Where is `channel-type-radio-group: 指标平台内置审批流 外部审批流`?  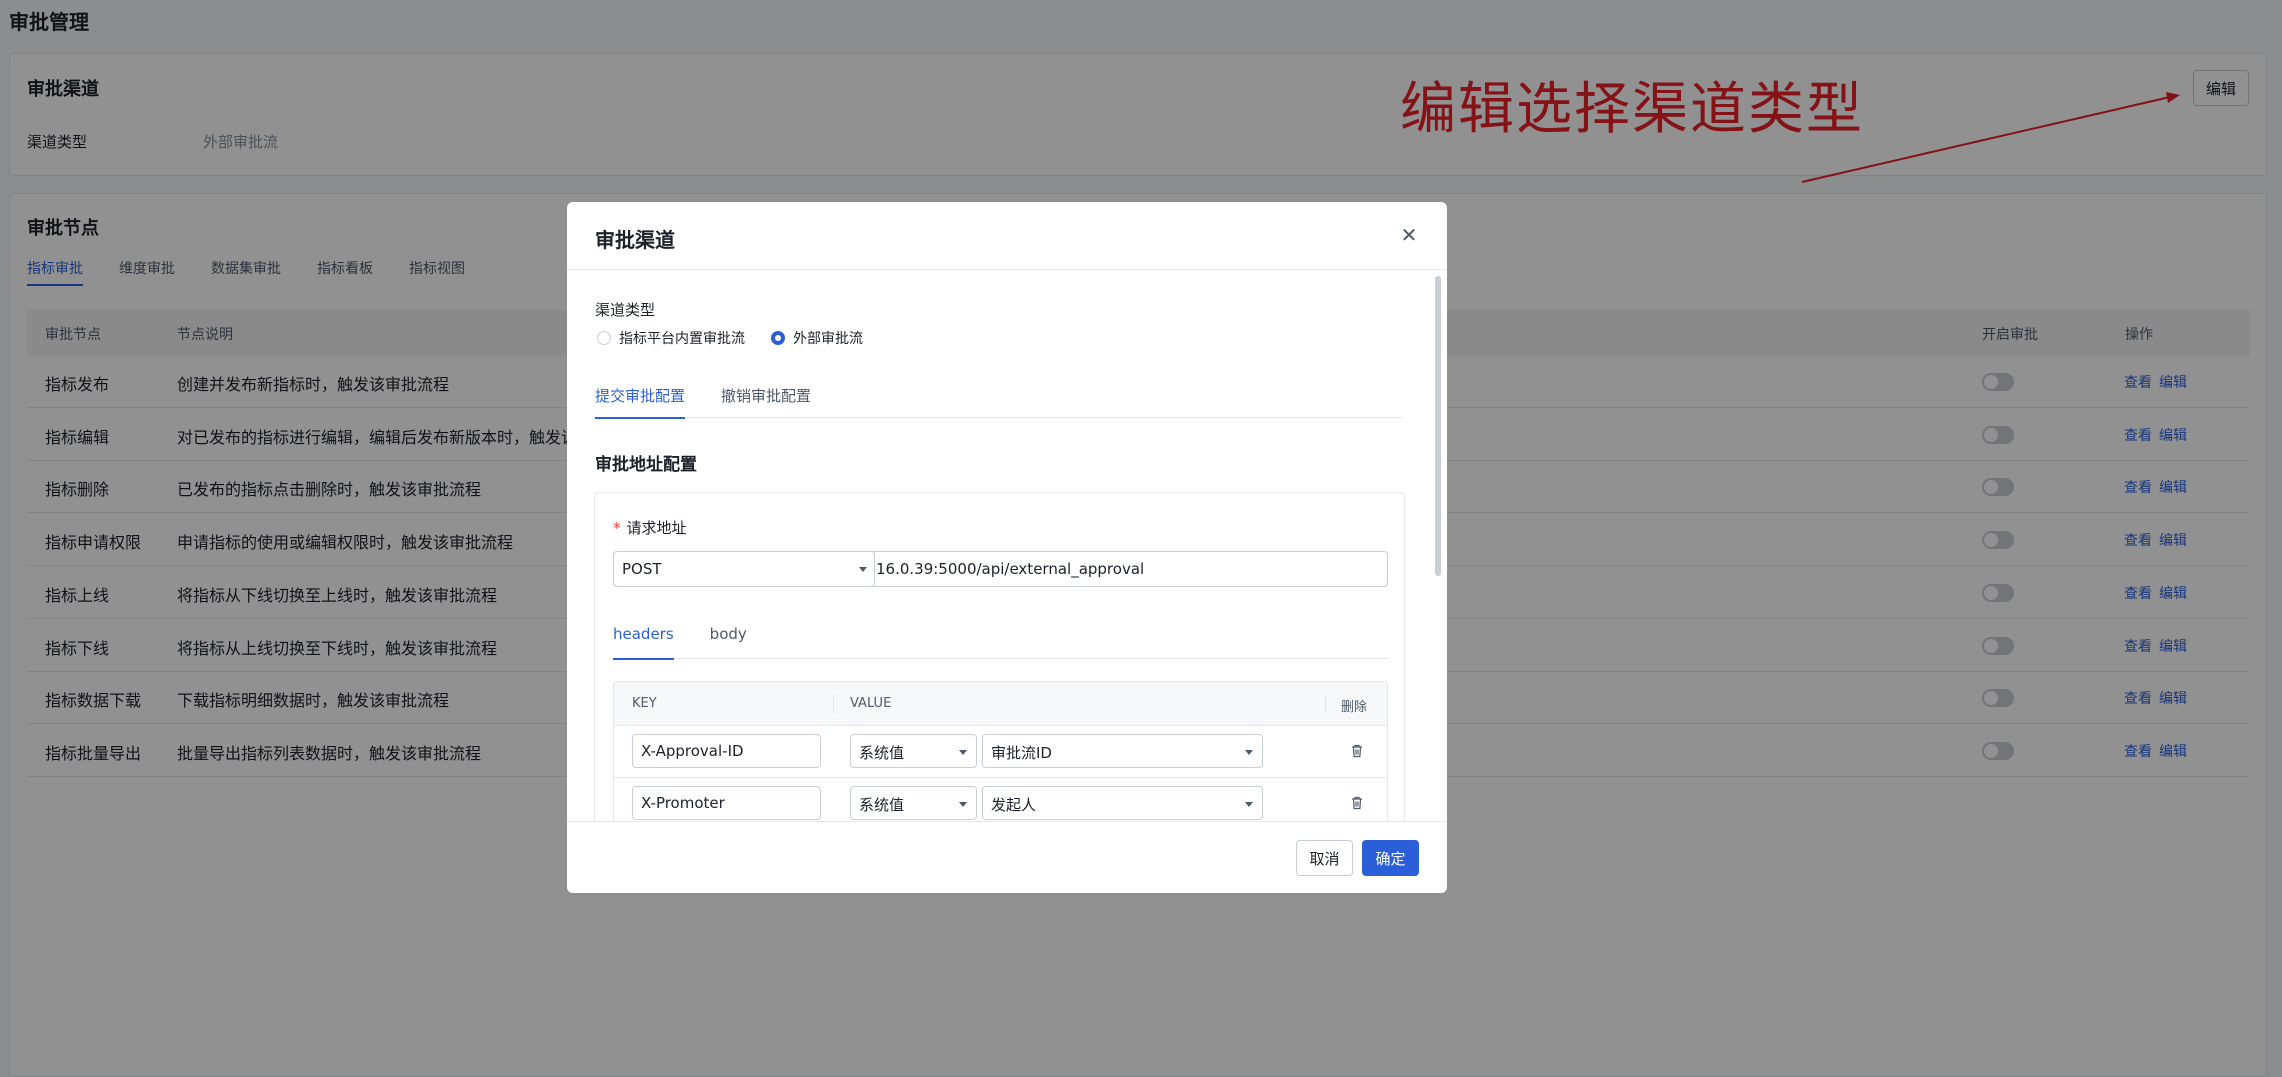 channel-type-radio-group: 指标平台内置审批流 外部审批流 is located at coordinates (730, 338).